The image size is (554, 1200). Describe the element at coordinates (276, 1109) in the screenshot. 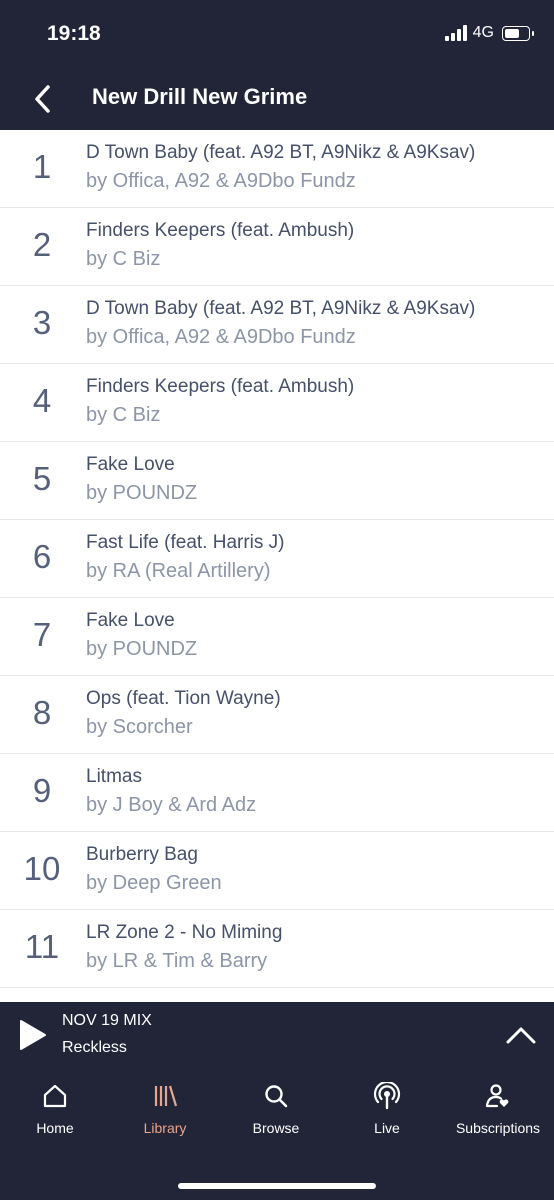

I see `tab-browse: Browse` at that location.